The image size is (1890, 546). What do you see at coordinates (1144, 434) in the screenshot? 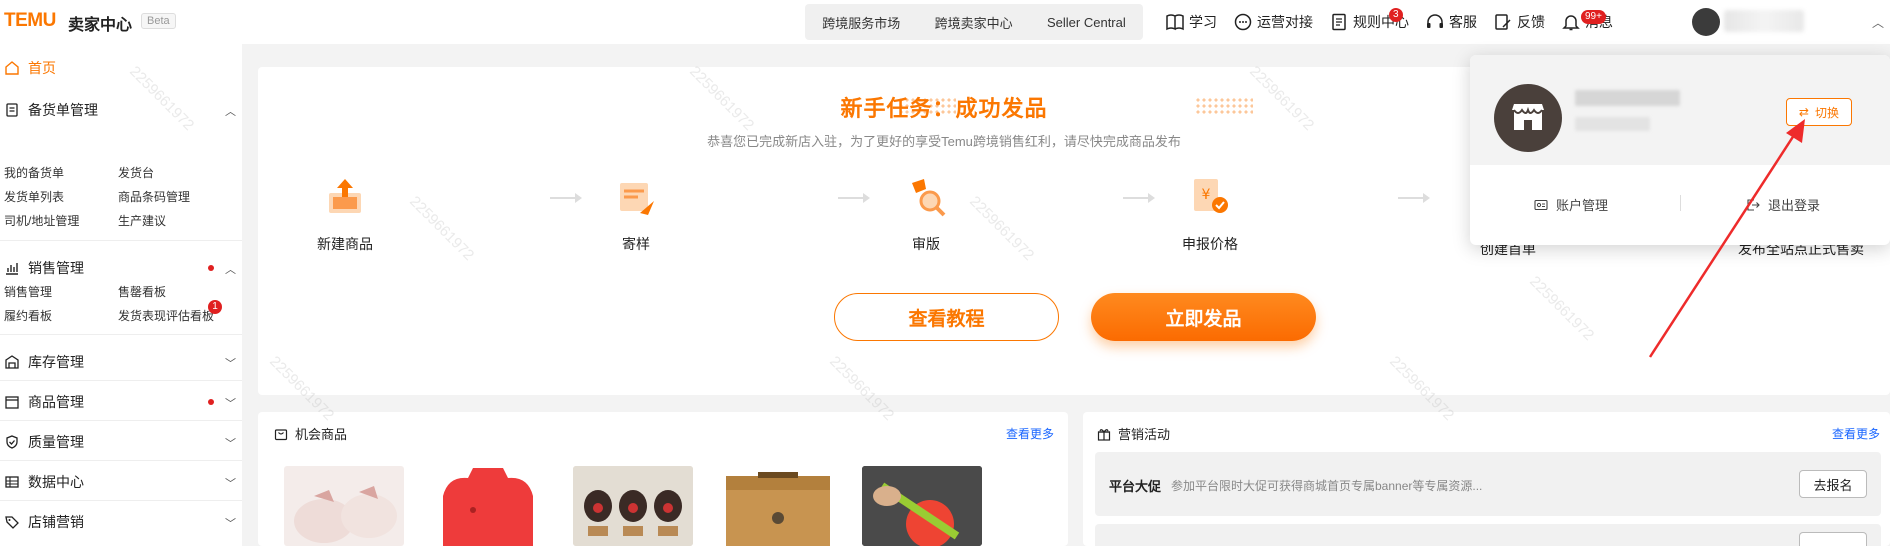
I see `marketing-title: 营销活动` at bounding box center [1144, 434].